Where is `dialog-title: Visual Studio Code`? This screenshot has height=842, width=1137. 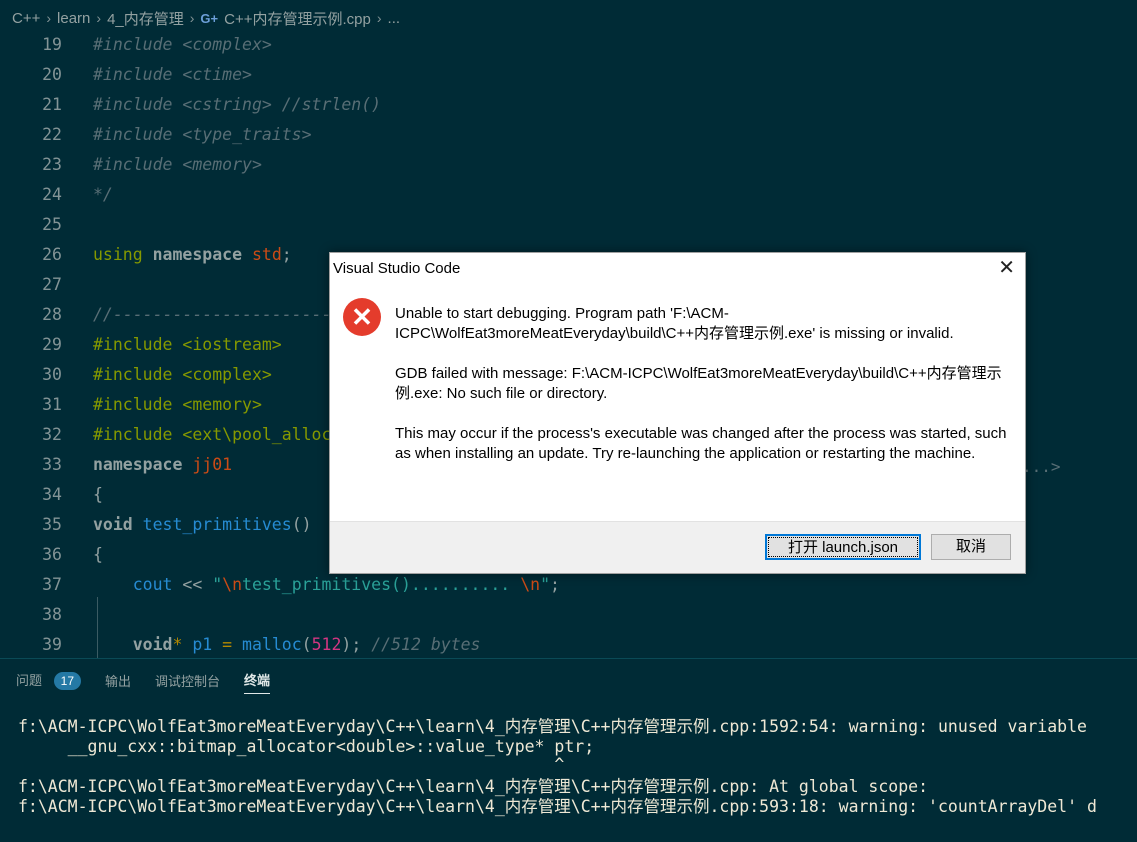
dialog-title: Visual Studio Code is located at coordinates (397, 268).